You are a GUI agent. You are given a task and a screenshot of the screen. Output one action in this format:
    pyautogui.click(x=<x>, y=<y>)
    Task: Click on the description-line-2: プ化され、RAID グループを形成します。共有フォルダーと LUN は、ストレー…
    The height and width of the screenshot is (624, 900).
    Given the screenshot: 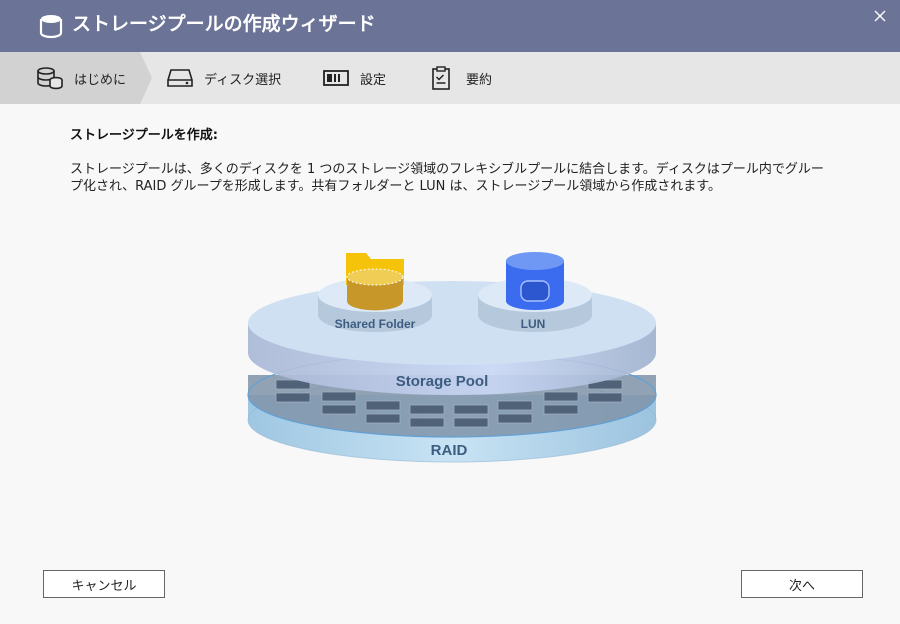 What is the action you would take?
    pyautogui.click(x=395, y=186)
    